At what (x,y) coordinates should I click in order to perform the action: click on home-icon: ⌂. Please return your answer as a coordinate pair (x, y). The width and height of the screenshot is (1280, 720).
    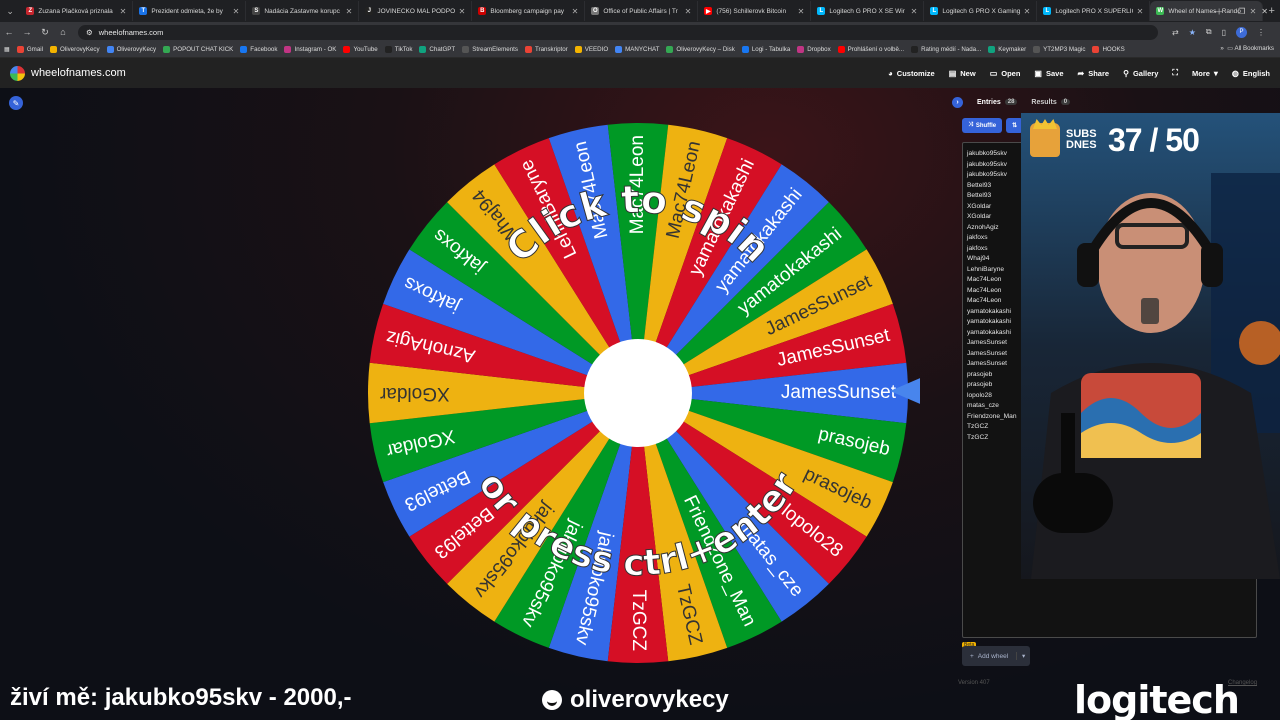
    Looking at the image, I should click on (63, 32).